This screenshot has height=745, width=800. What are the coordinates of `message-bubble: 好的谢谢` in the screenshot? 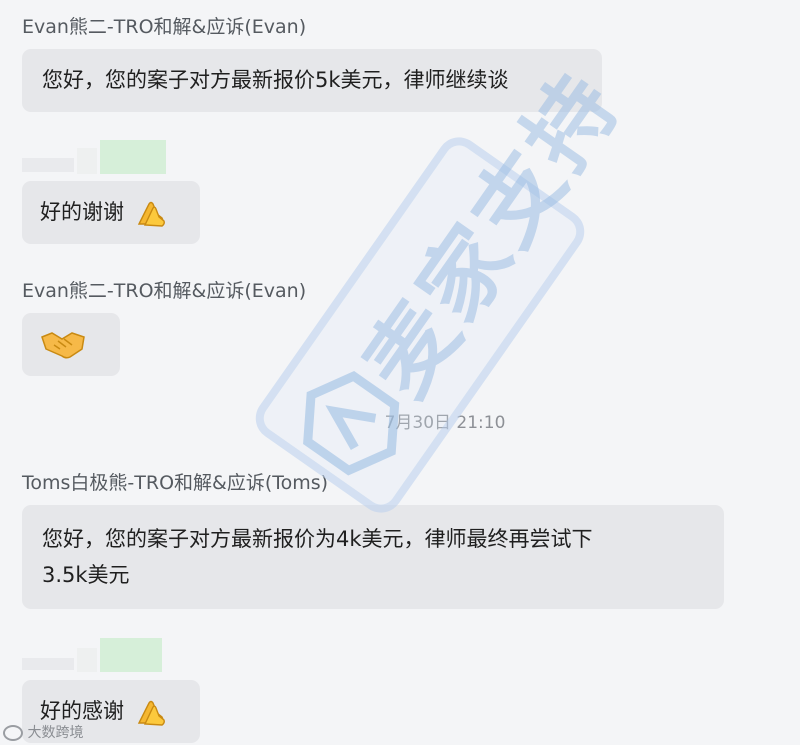 It's located at (111, 212).